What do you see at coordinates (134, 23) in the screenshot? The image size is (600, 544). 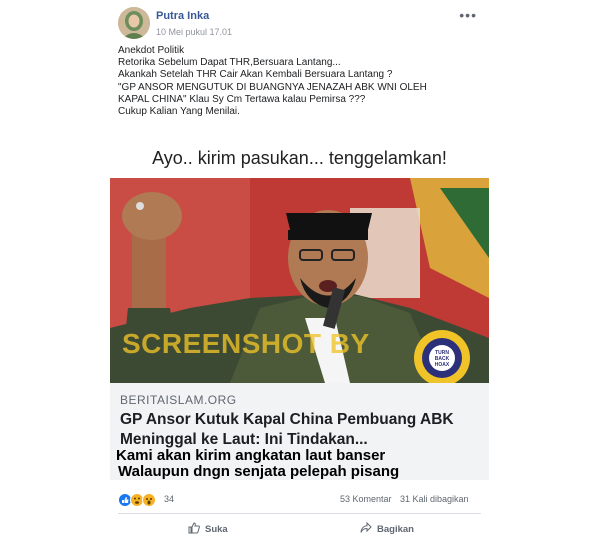 I see `author-avatar` at bounding box center [134, 23].